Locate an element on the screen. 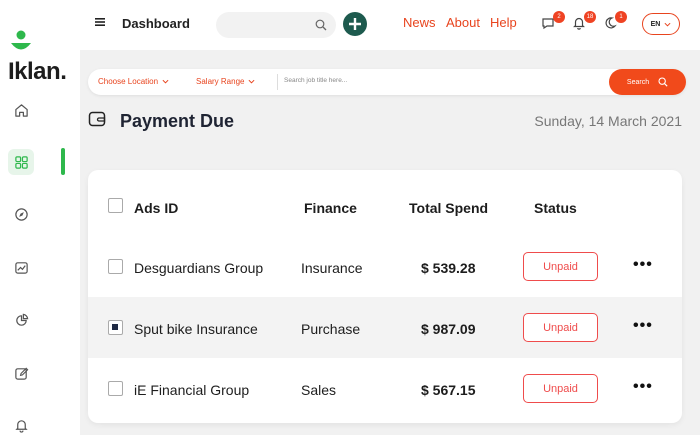  finance-type: Insurance is located at coordinates (332, 268).